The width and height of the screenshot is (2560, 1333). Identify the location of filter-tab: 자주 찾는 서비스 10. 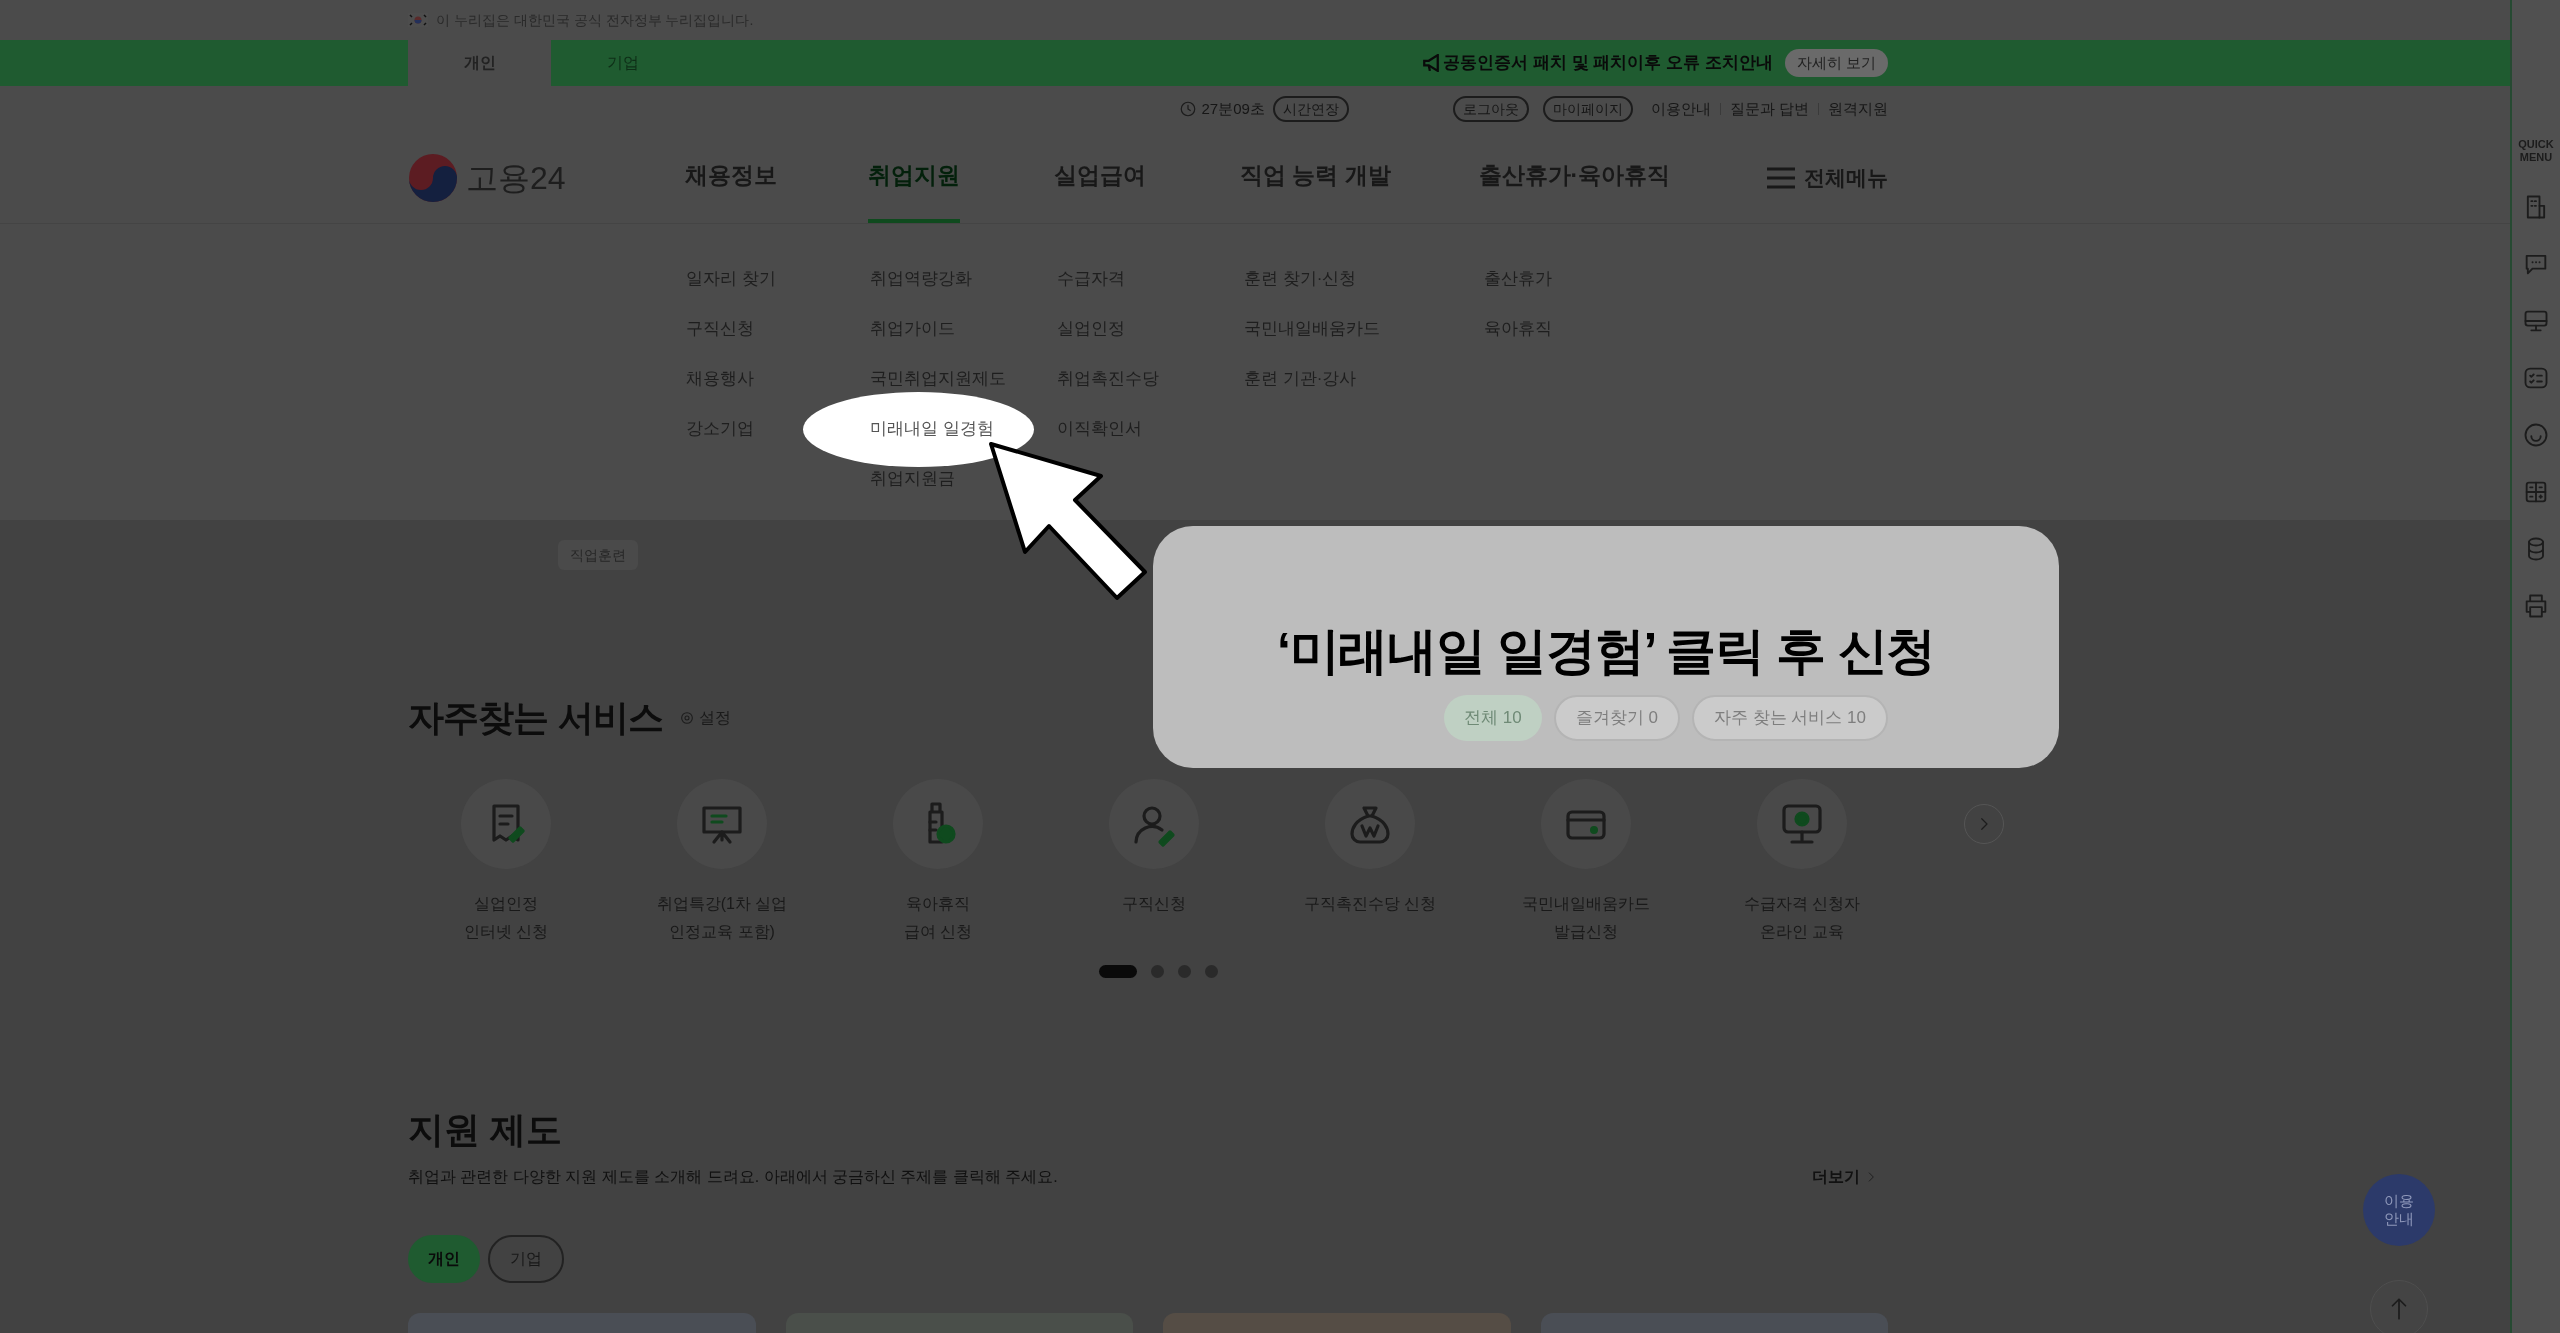
(1789, 718).